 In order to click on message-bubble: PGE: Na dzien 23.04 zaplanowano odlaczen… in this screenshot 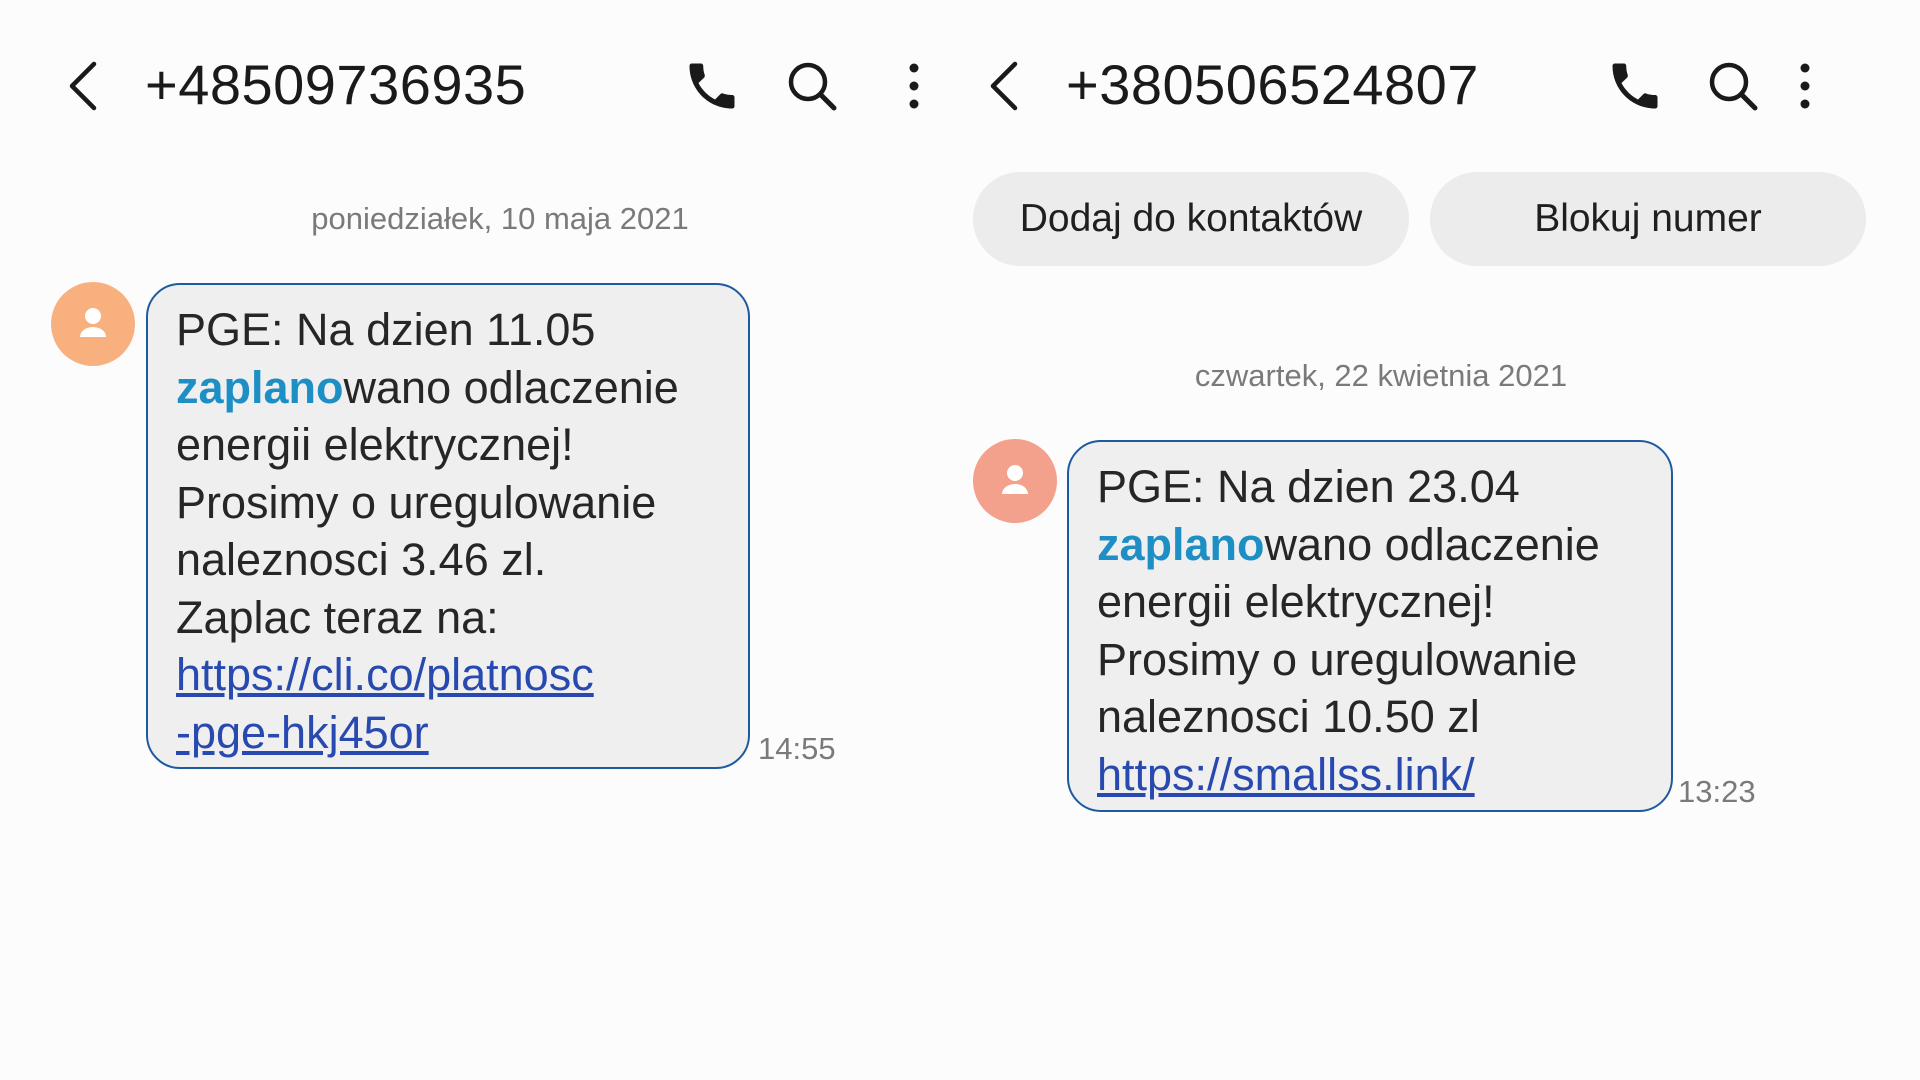, I will do `click(1370, 626)`.